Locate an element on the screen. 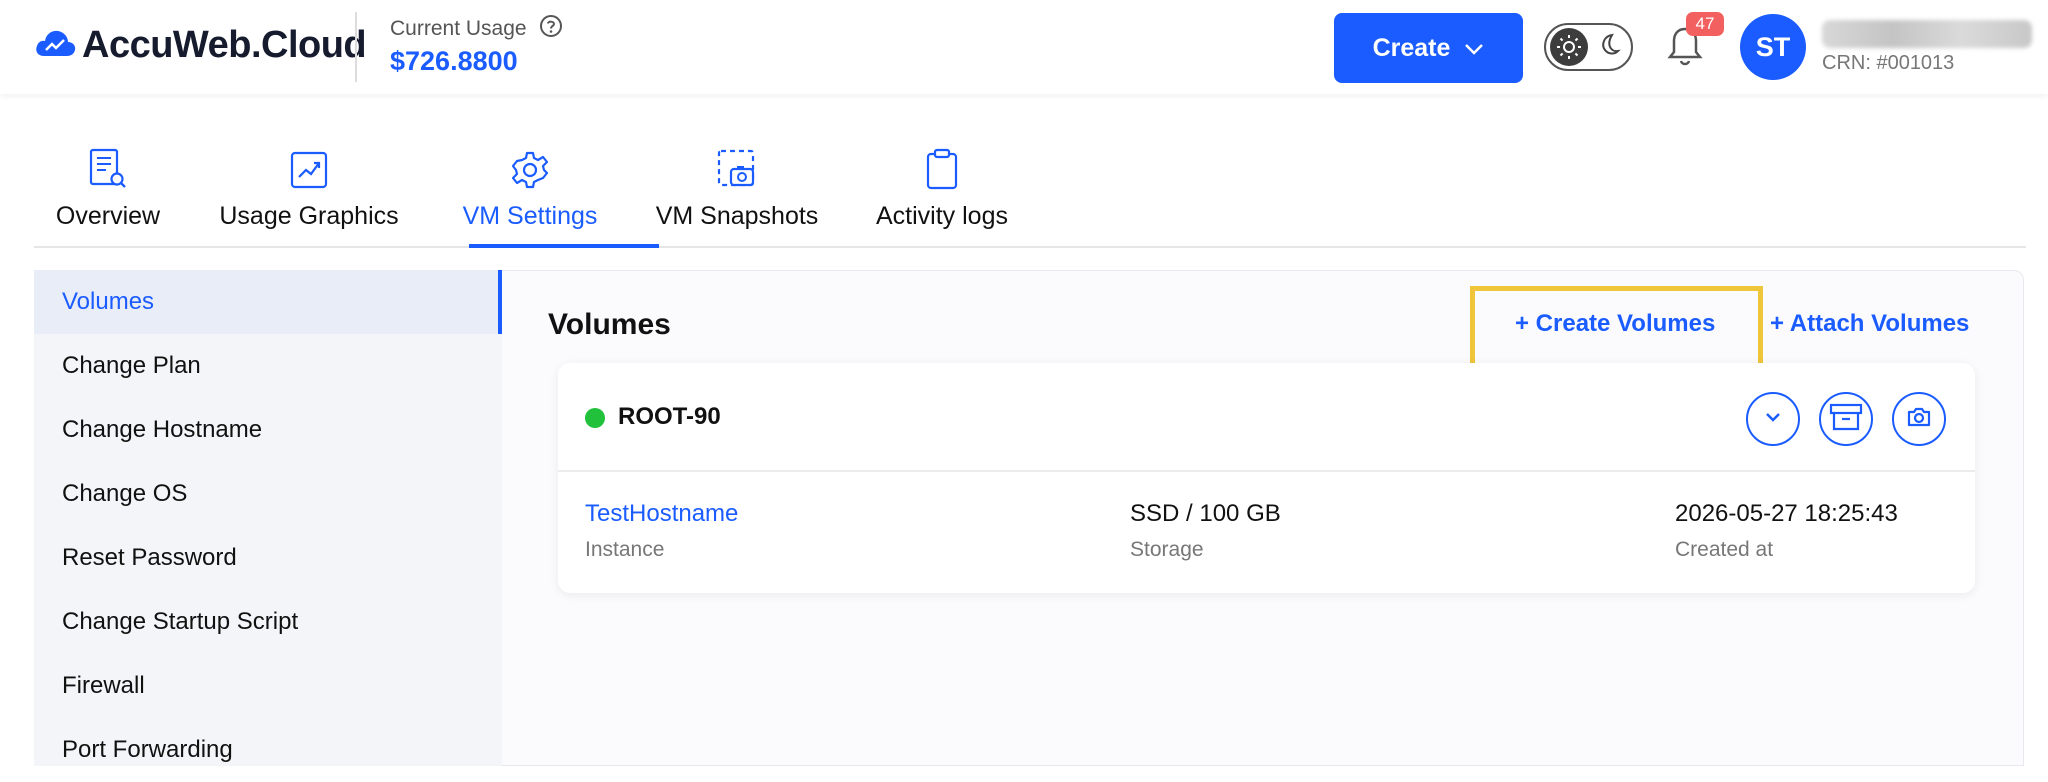 This screenshot has width=2048, height=782. tab-usage-graphics: Usage Graphics is located at coordinates (309, 194).